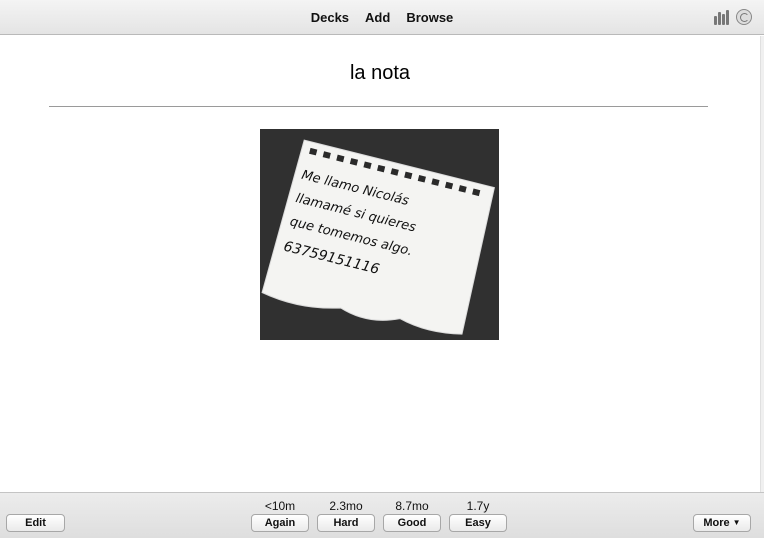  I want to click on more-button: More ▼, so click(722, 523).